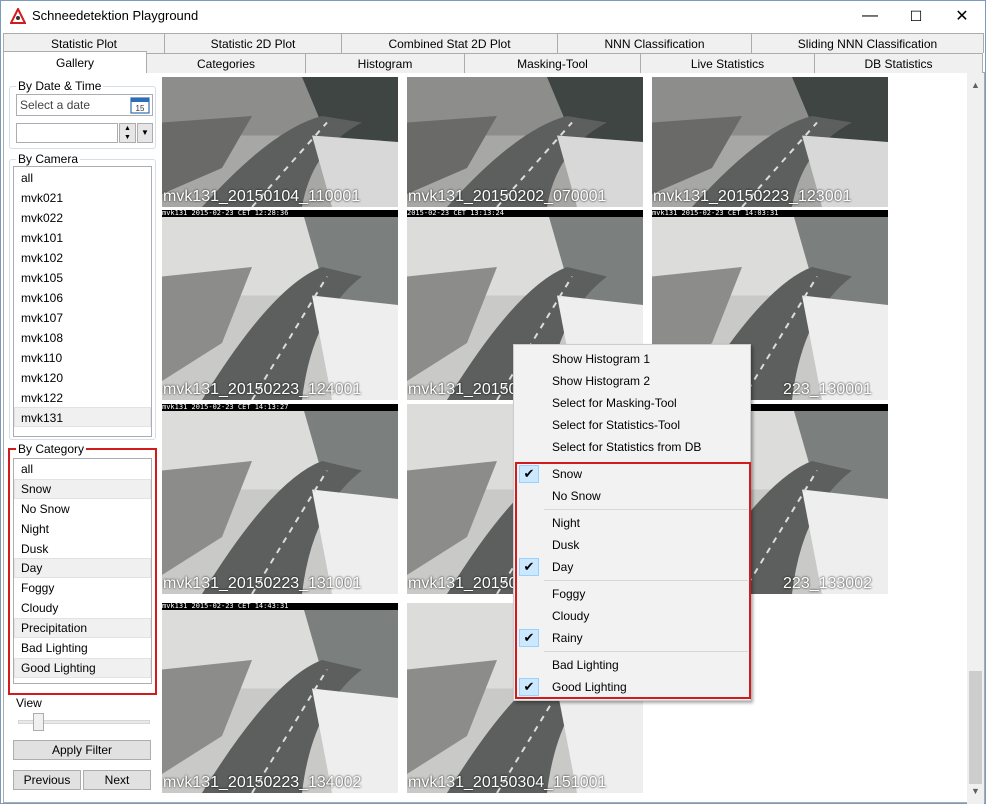 This screenshot has width=986, height=804. Describe the element at coordinates (140, 105) in the screenshot. I see `calendar-icon: 15` at that location.